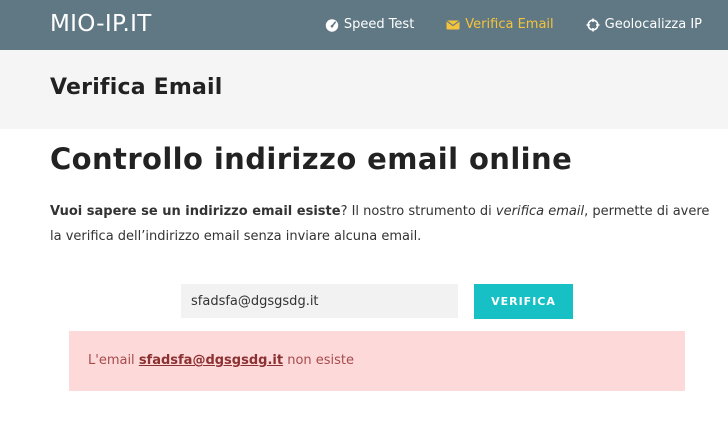  Describe the element at coordinates (113, 360) in the screenshot. I see `alert-prefix: L'email` at that location.